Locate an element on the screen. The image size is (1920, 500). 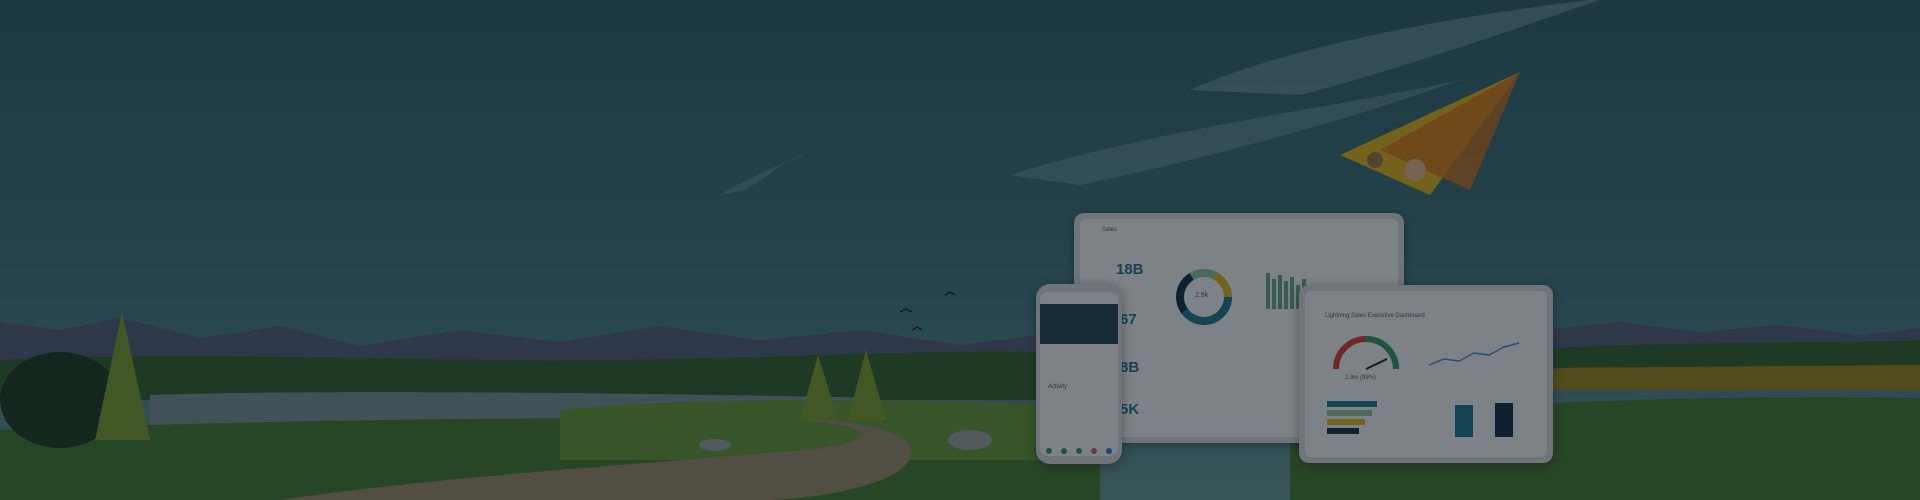
phone-screen: Activity is located at coordinates (1079, 374).